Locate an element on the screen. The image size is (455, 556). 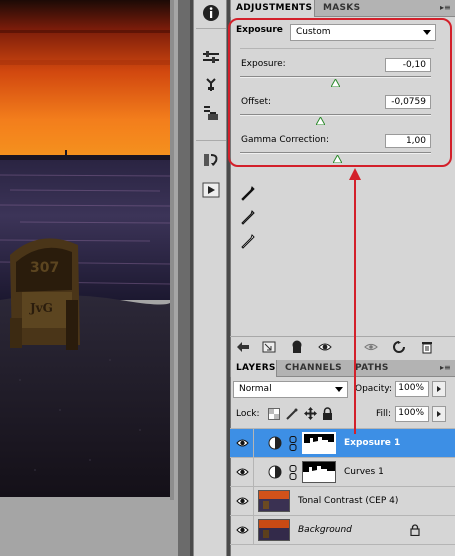
lock-icon is located at coordinates (415, 530).